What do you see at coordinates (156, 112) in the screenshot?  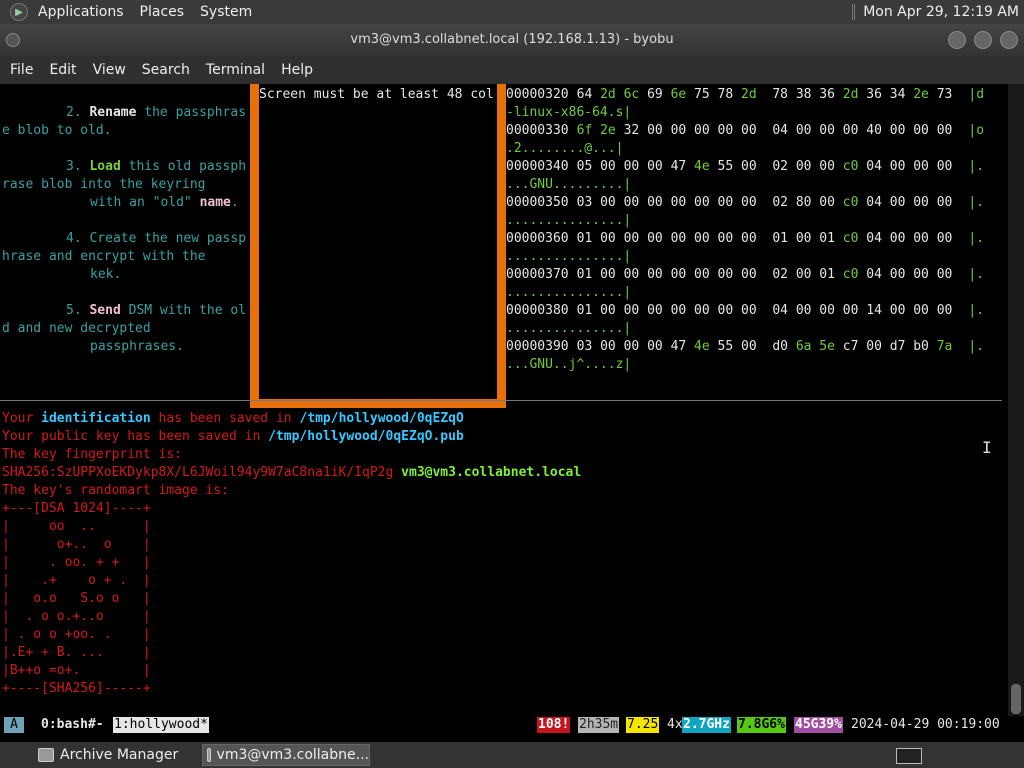 I see `doc-line: 2. Rename the passphras` at bounding box center [156, 112].